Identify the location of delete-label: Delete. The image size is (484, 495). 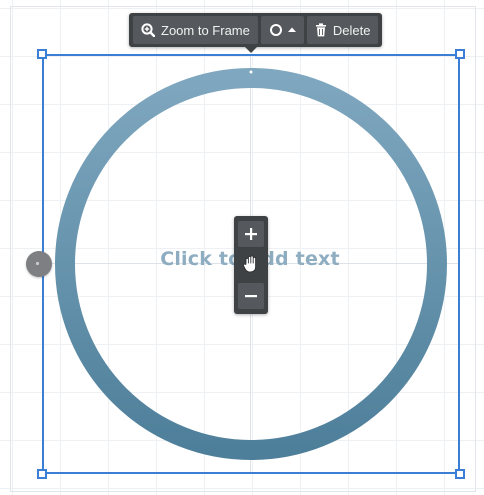
(351, 30).